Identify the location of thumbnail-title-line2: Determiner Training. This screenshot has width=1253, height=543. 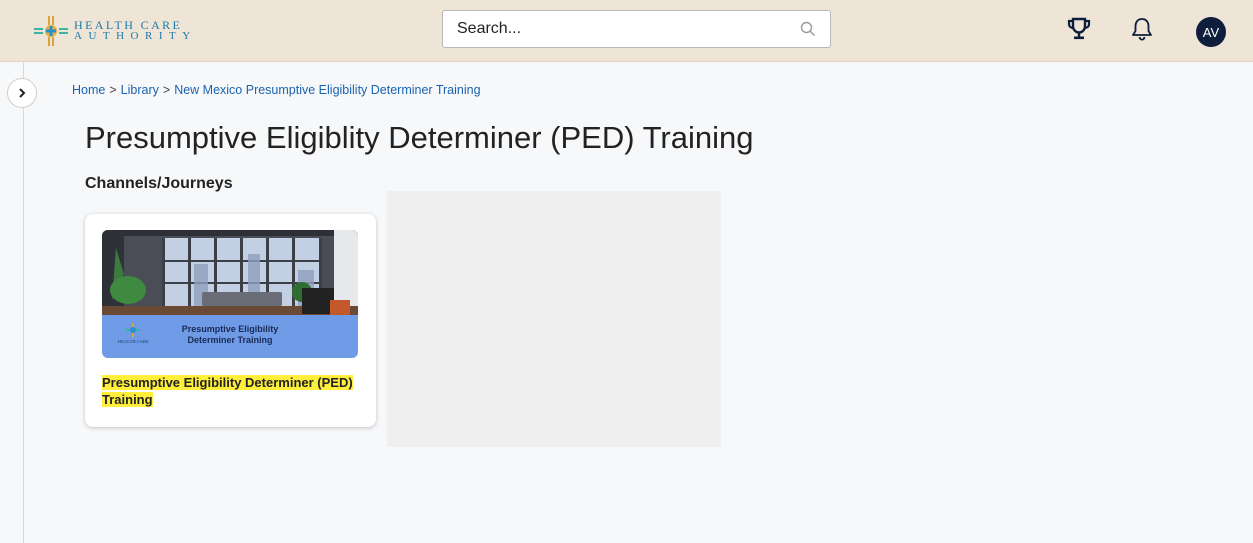
(229, 340).